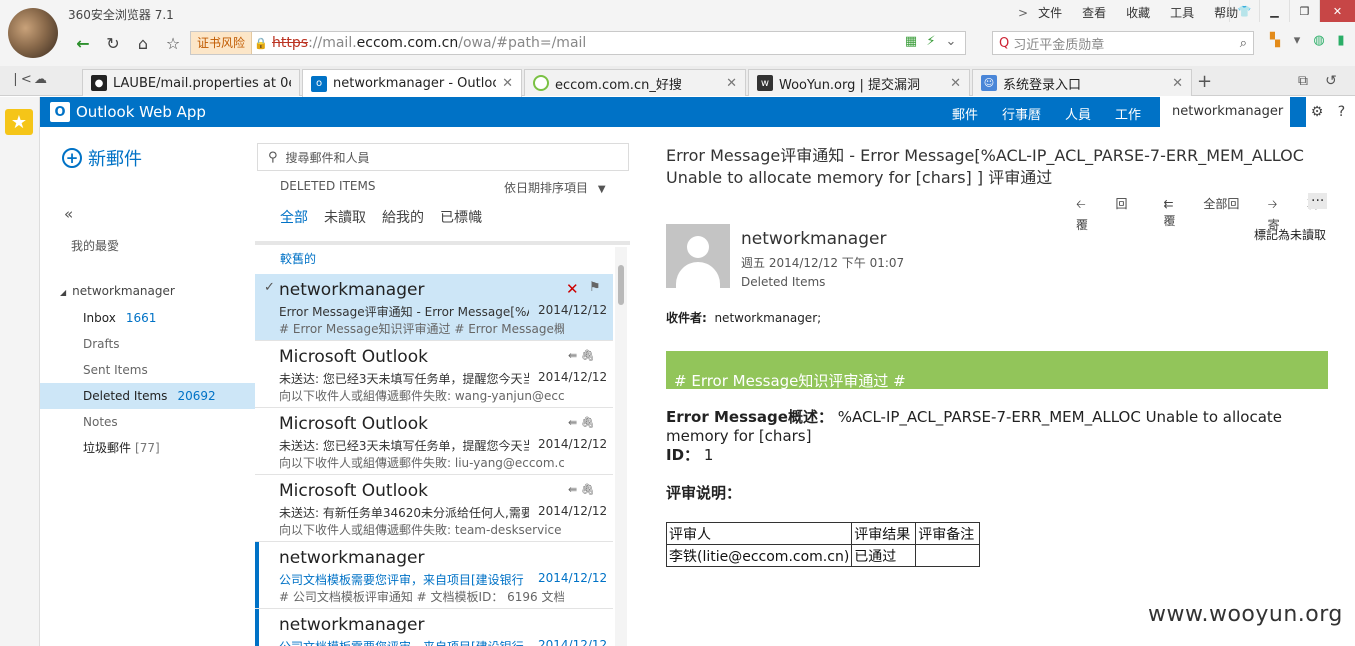 This screenshot has width=1355, height=646. Describe the element at coordinates (965, 113) in the screenshot. I see `nav-mail: 郵件` at that location.